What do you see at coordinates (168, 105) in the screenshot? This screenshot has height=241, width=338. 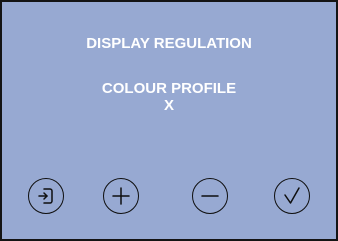 I see `setting-value: X` at bounding box center [168, 105].